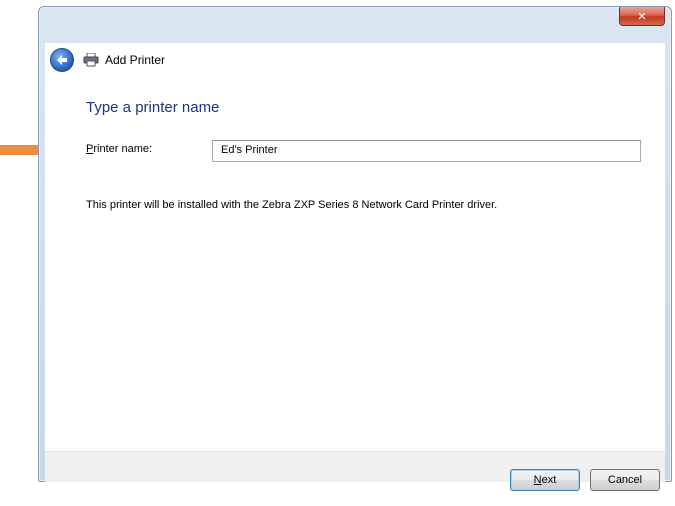 The image size is (675, 506). What do you see at coordinates (119, 149) in the screenshot?
I see `printer-name-label: Printer name:` at bounding box center [119, 149].